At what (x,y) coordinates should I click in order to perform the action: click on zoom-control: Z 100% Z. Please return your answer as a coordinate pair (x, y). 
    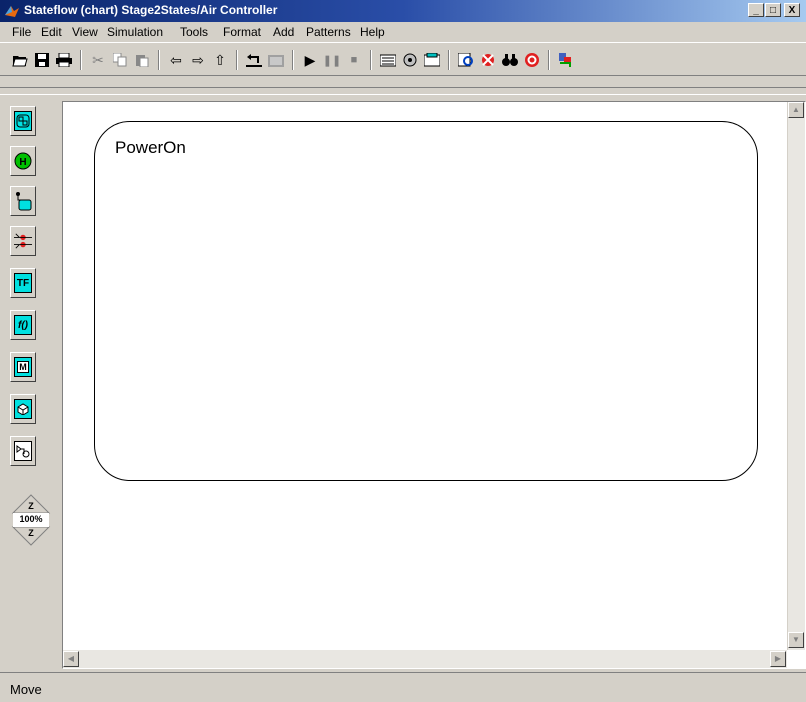
    Looking at the image, I should click on (31, 520).